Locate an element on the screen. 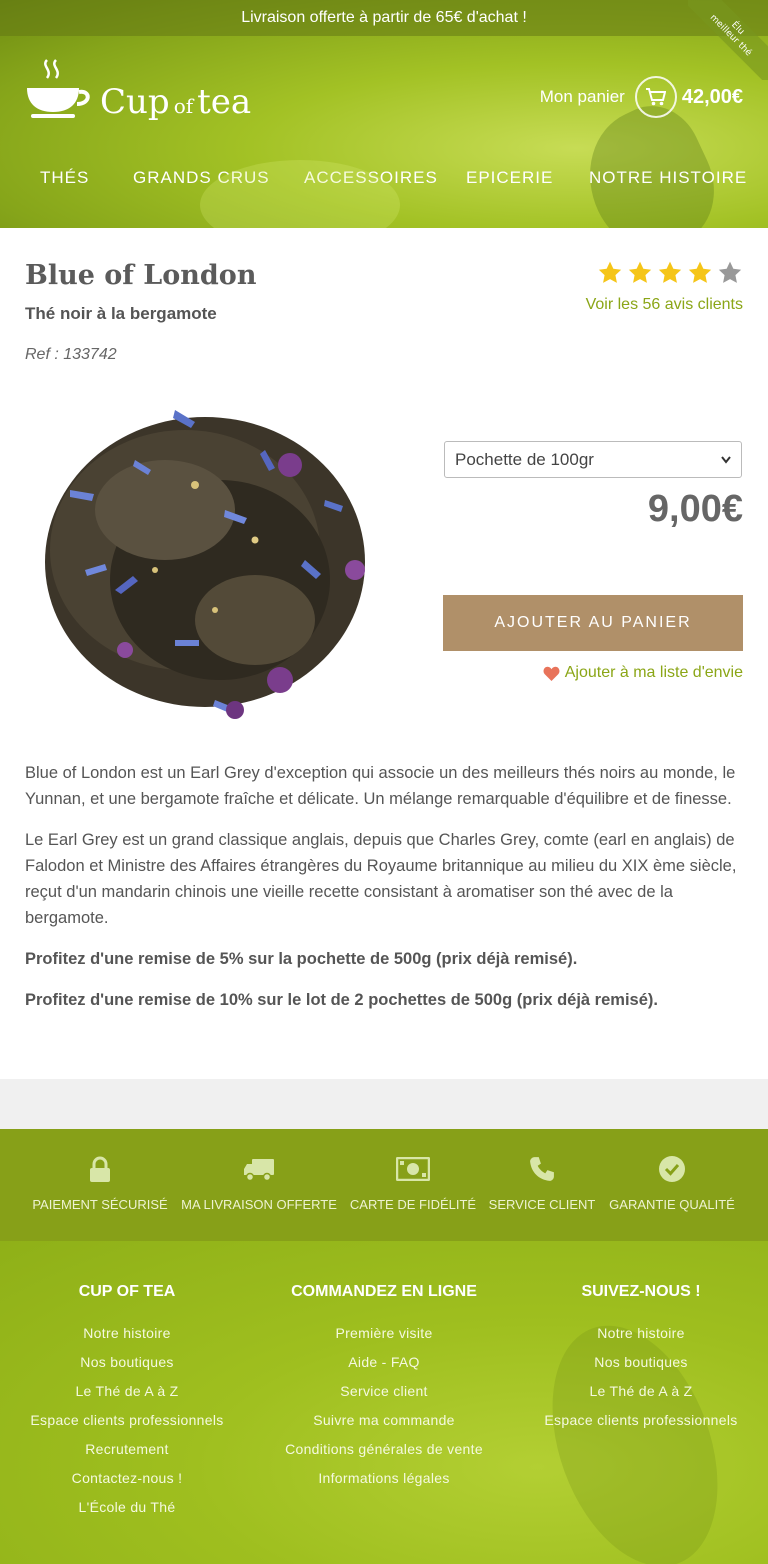 The image size is (768, 1564). size-select-value: Pochette de 100gr is located at coordinates (524, 459).